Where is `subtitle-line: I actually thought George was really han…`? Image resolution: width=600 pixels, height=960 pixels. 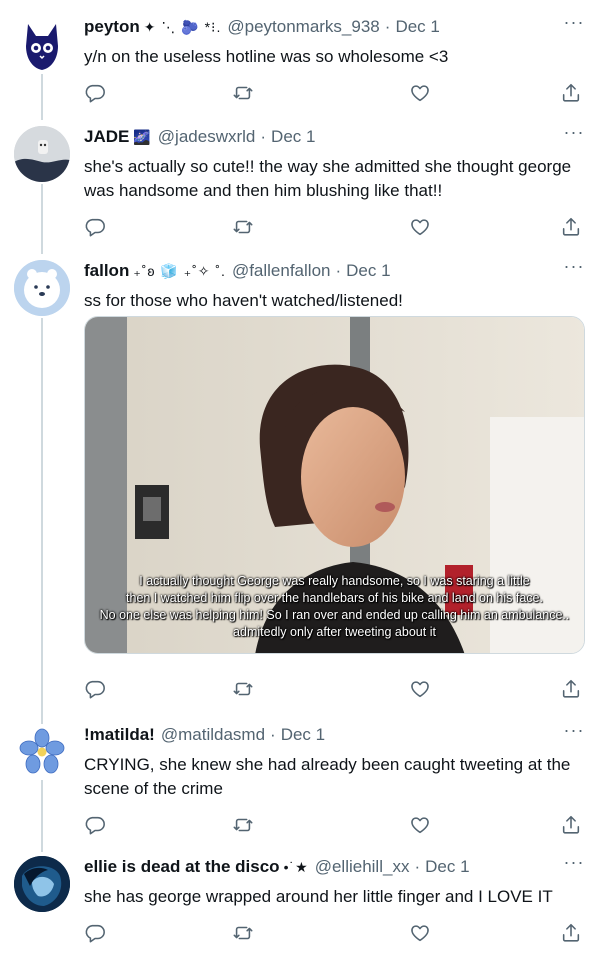
subtitle-line: I actually thought George was really han… is located at coordinates (334, 581).